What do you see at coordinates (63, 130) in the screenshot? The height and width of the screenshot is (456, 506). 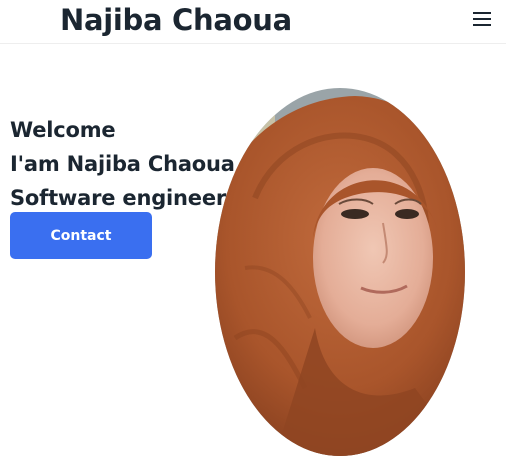 I see `welcome-heading: Welcome` at bounding box center [63, 130].